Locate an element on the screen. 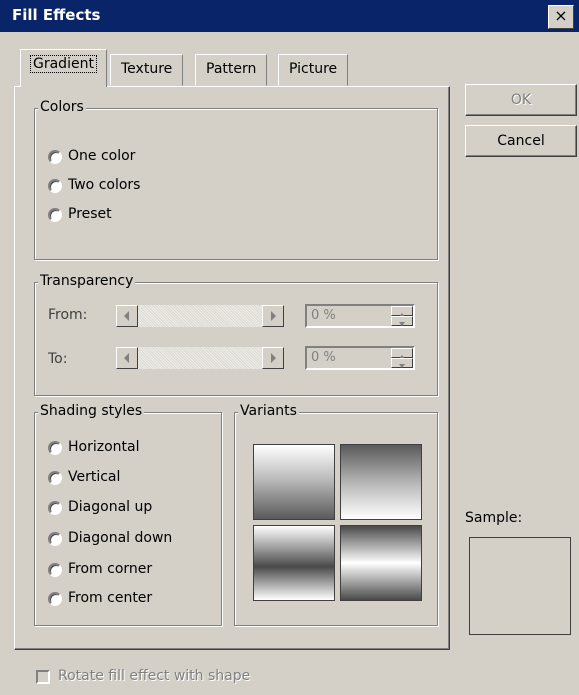 The width and height of the screenshot is (579, 695). sample-label: Sample: is located at coordinates (494, 518).